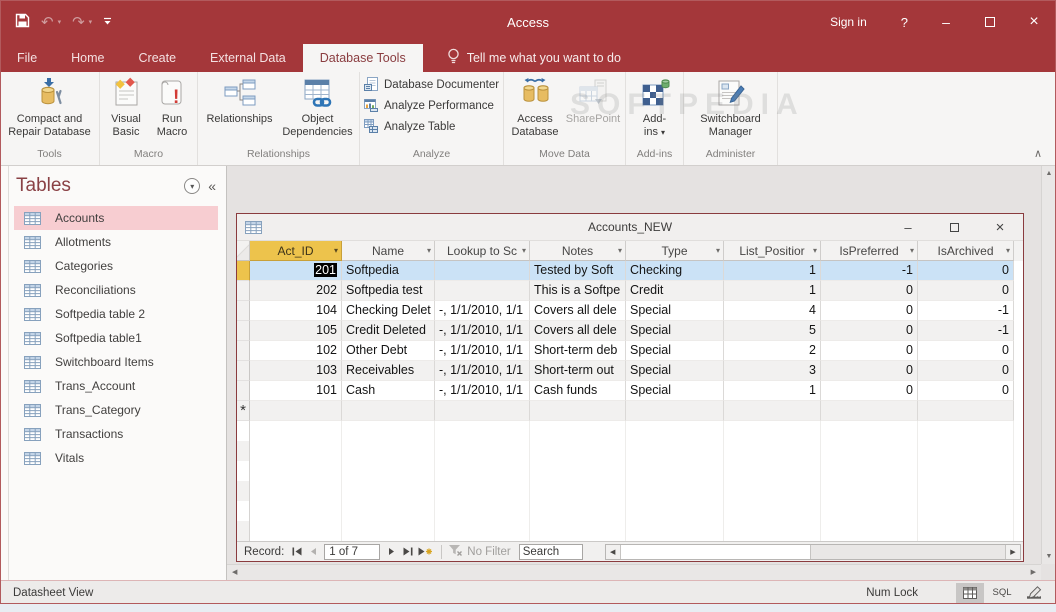  What do you see at coordinates (1034, 593) in the screenshot?
I see `design-view-button` at bounding box center [1034, 593].